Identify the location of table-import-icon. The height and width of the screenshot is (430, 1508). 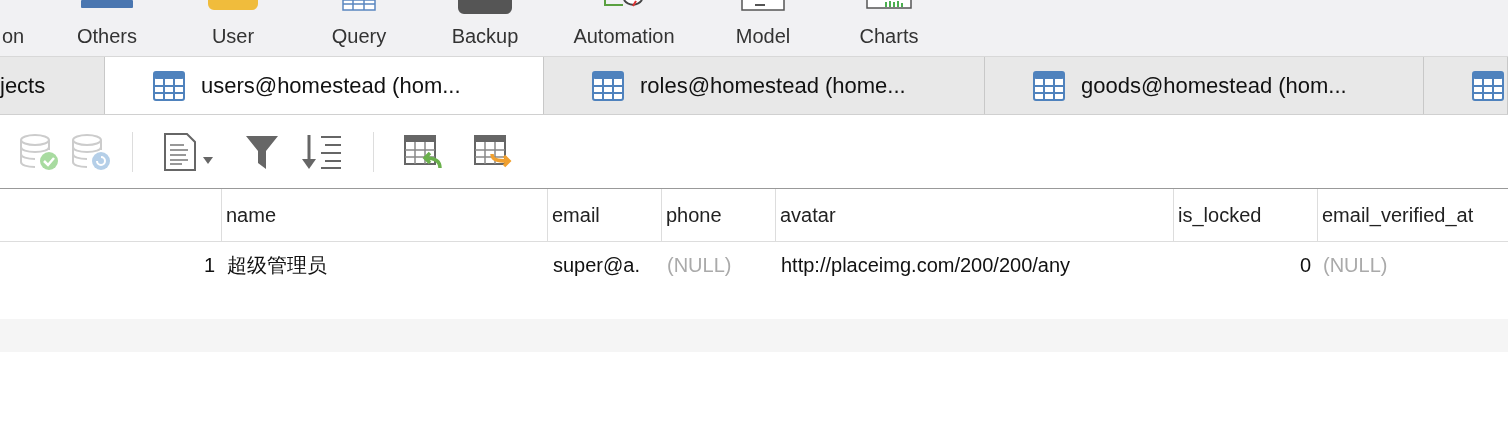
(423, 151).